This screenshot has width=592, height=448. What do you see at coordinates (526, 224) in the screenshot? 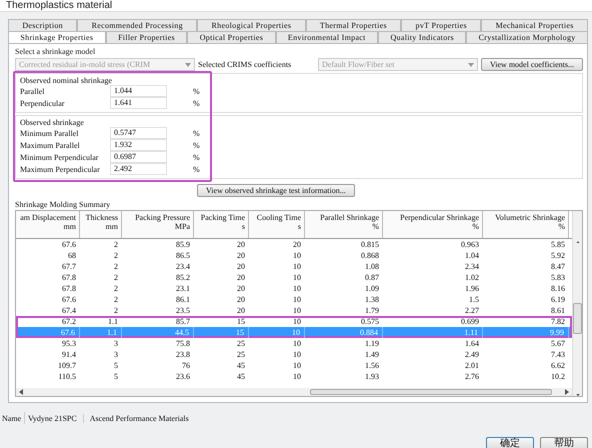
I see `column-header: Volumetric Shrinkage %` at bounding box center [526, 224].